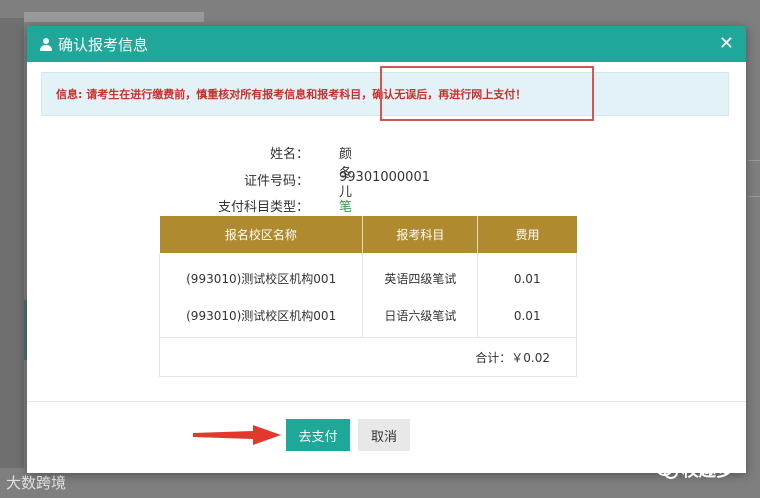  Describe the element at coordinates (289, 154) in the screenshot. I see `name-label: 姓名：` at that location.